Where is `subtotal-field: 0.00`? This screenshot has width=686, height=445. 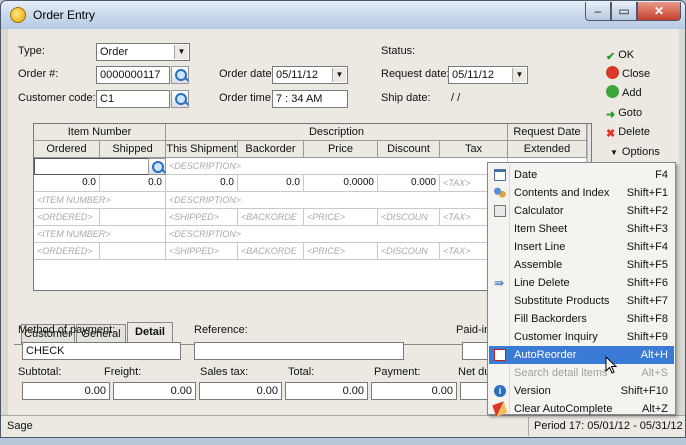
subtotal-field: 0.00 is located at coordinates (66, 391).